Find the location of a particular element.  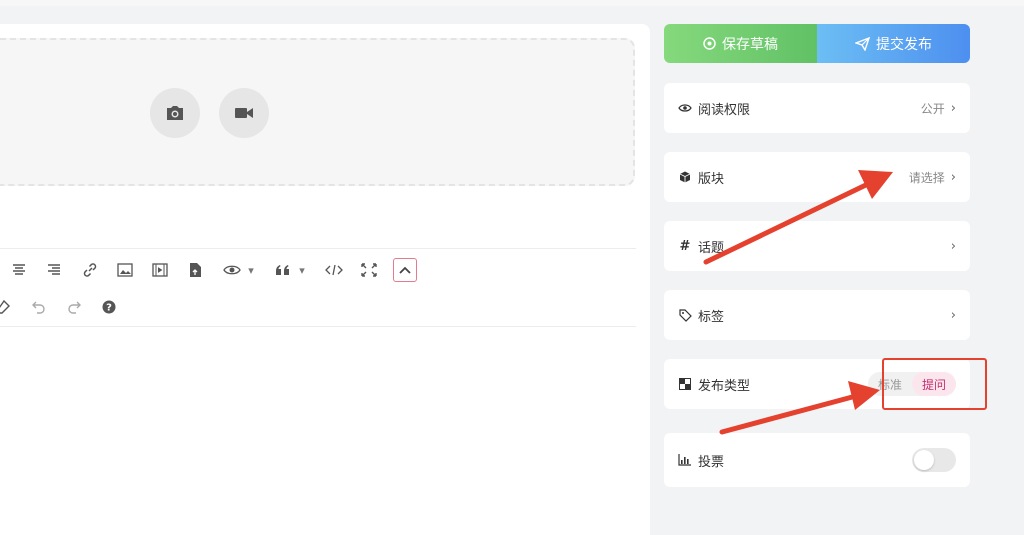

annotation-arrow-publish-type is located at coordinates (799, 408).